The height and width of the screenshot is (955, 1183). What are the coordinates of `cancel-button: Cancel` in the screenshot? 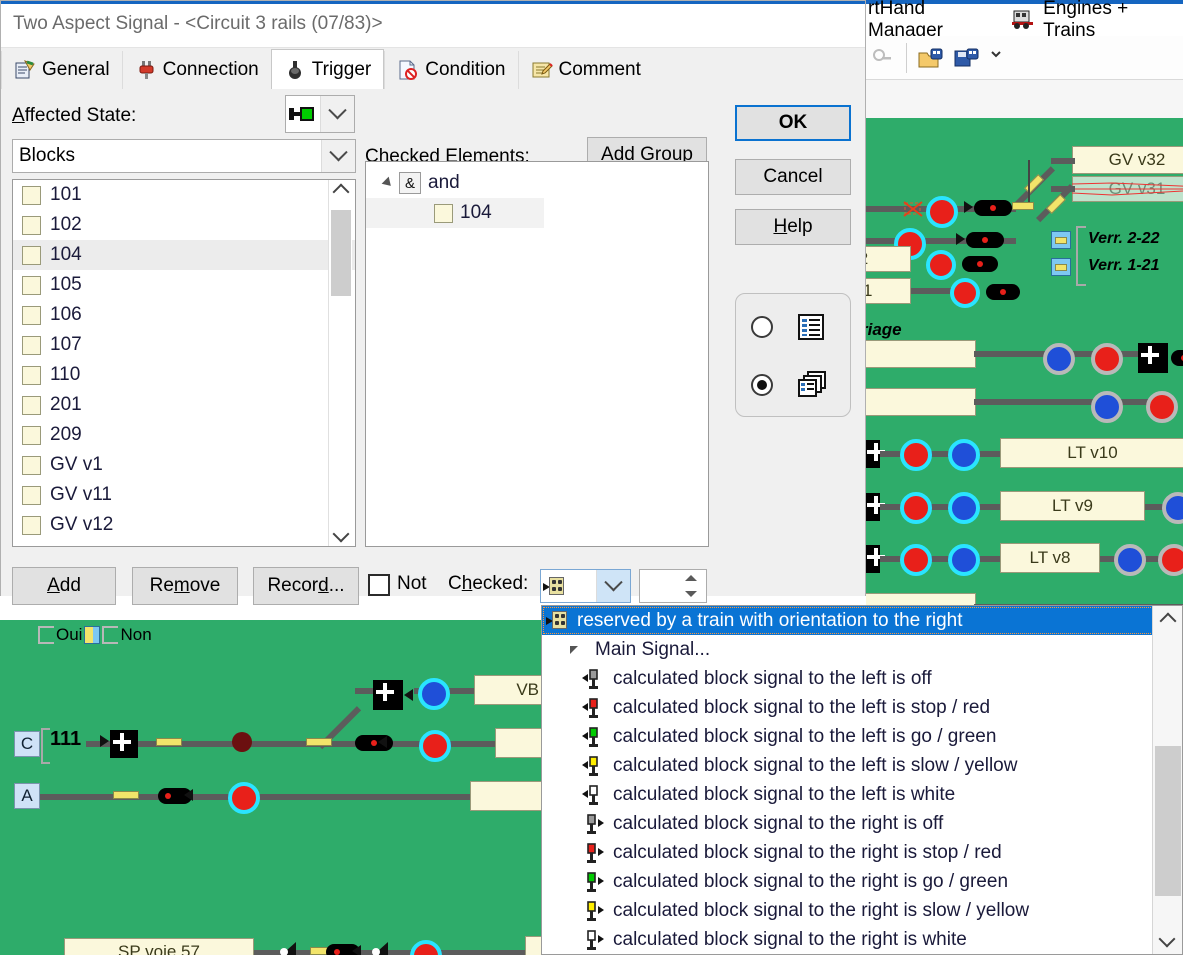 It's located at (793, 177).